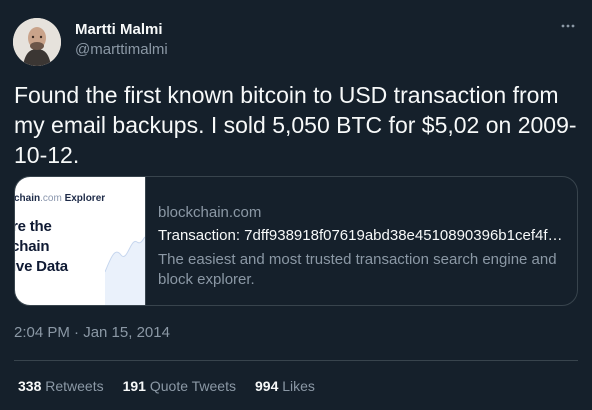 The height and width of the screenshot is (410, 592). Describe the element at coordinates (210, 212) in the screenshot. I see `link-card-domain: blockchain.com` at that location.